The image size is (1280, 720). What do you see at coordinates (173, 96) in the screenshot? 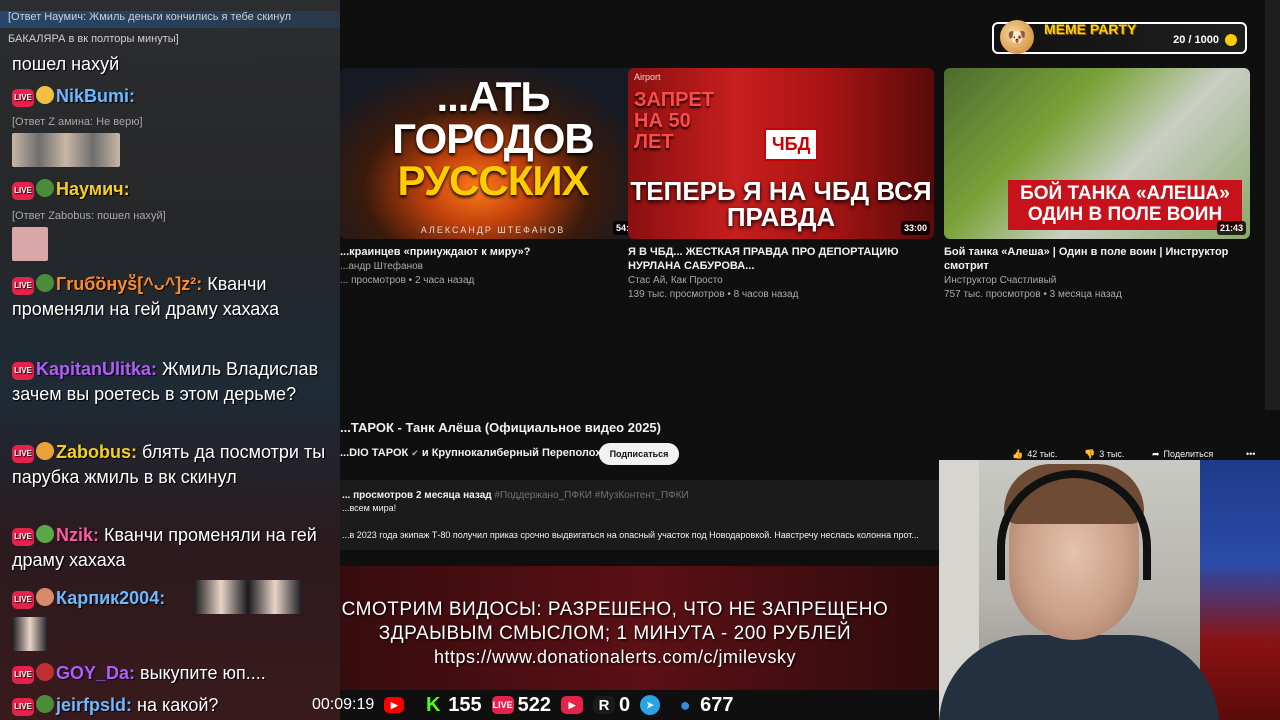
I see `chat-message-2: LIVE NikBumi:` at bounding box center [173, 96].